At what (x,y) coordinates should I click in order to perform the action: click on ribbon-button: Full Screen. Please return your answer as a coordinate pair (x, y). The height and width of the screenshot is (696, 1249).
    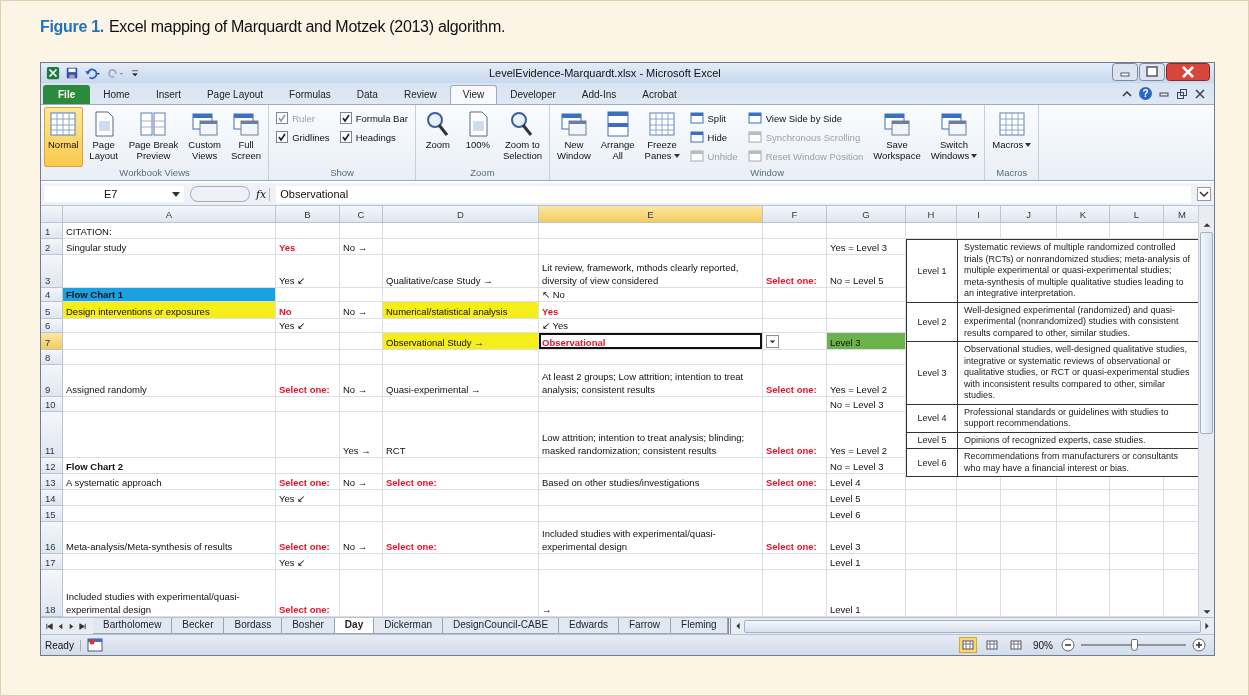
    Looking at the image, I should click on (246, 137).